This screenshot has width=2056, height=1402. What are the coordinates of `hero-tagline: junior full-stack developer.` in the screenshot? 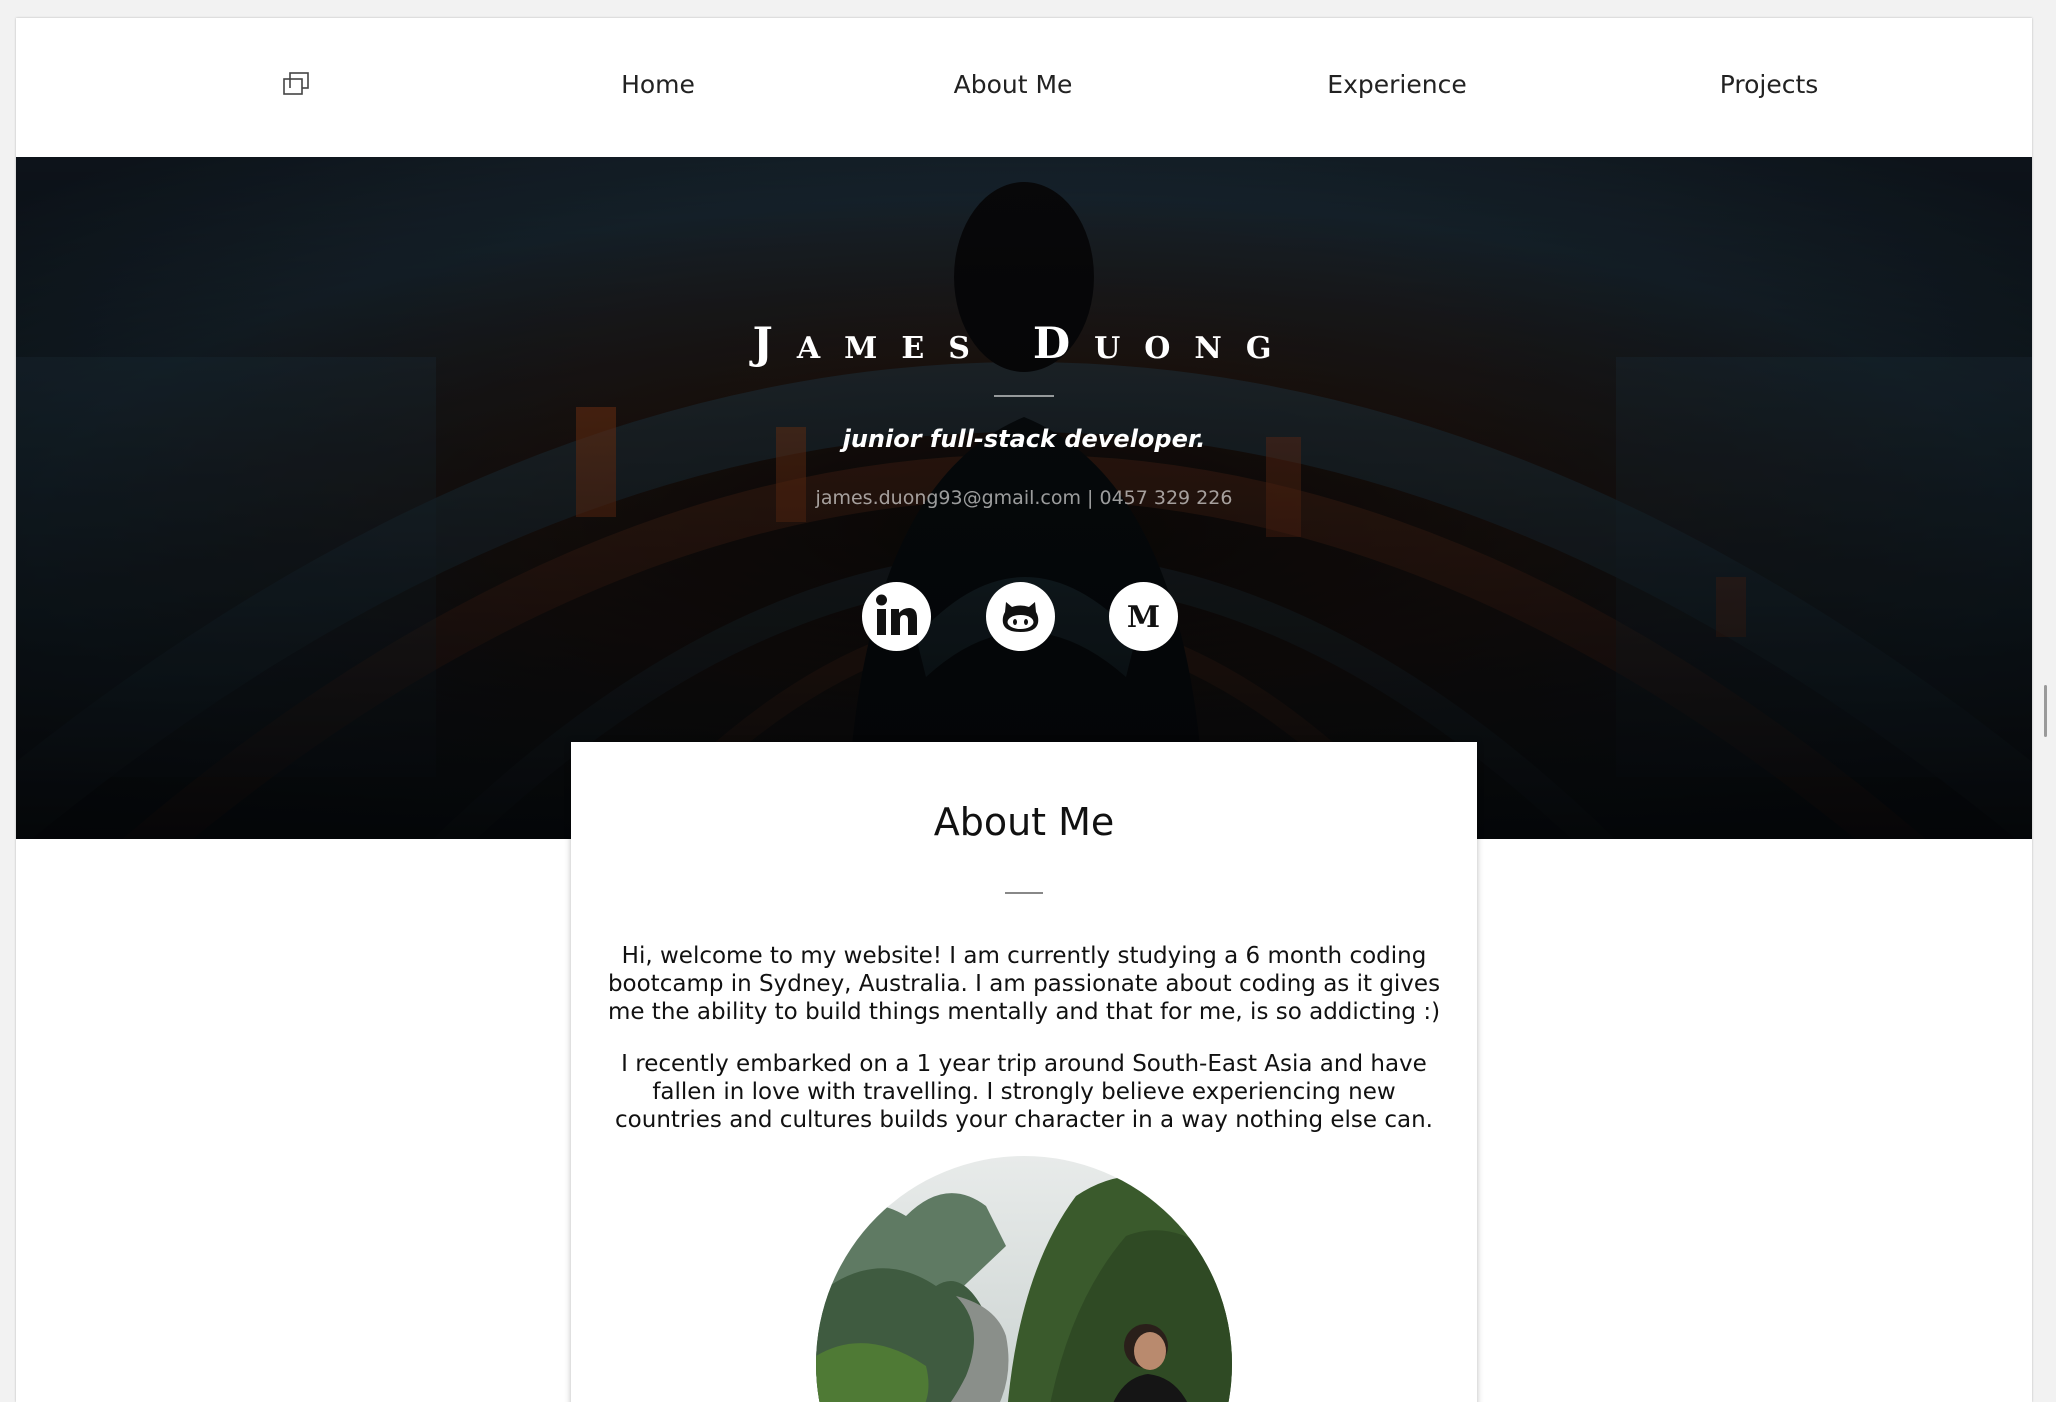 It's located at (1024, 439).